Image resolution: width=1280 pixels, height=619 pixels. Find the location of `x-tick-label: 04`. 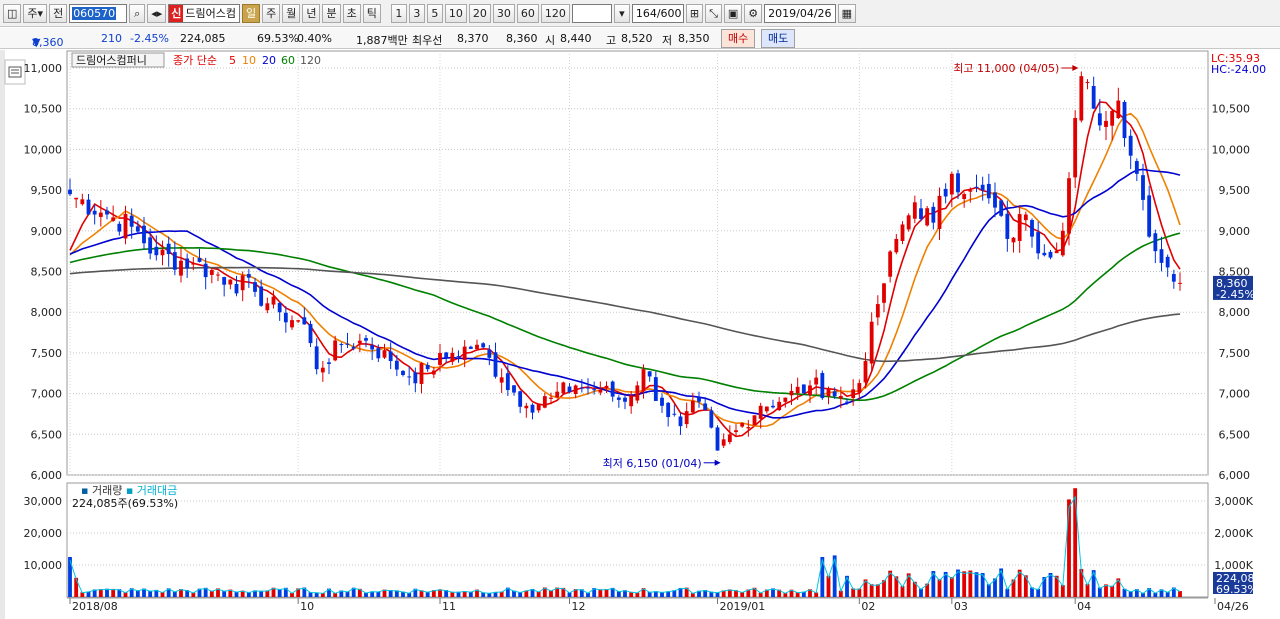

x-tick-label: 04 is located at coordinates (1084, 606).